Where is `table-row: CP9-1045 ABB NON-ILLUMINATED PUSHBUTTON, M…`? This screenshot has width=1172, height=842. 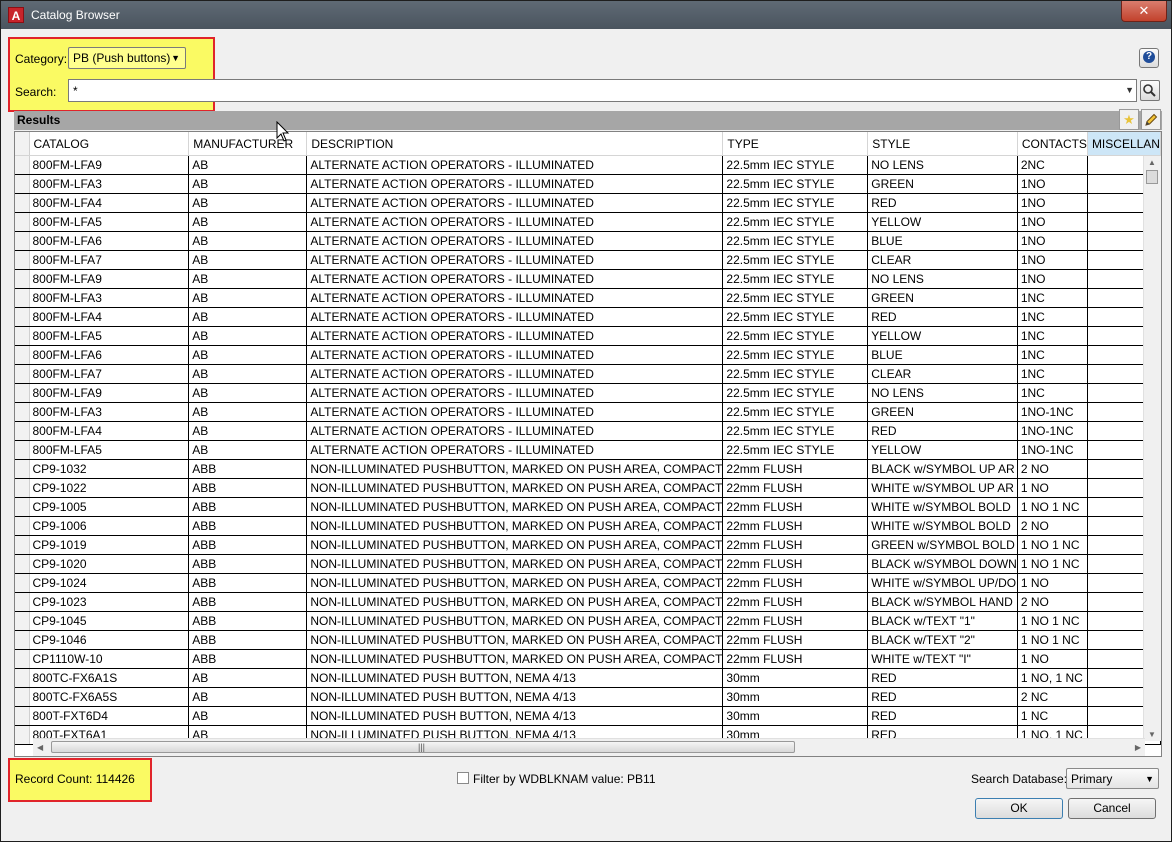
table-row: CP9-1045 ABB NON-ILLUMINATED PUSHBUTTON, M… is located at coordinates (588, 621).